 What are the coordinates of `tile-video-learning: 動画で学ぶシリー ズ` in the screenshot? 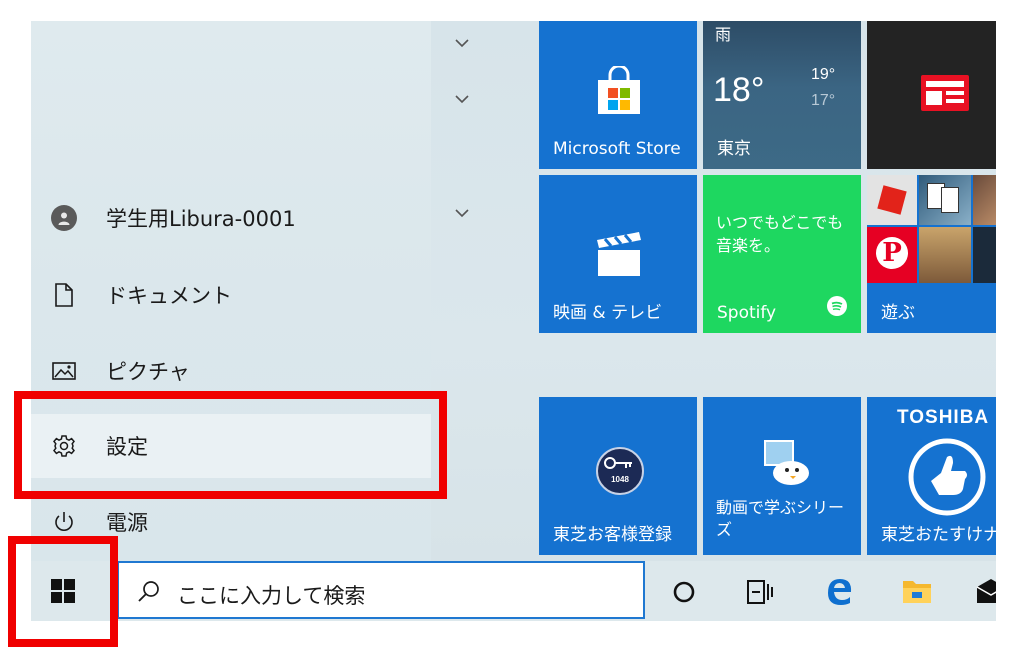 It's located at (782, 476).